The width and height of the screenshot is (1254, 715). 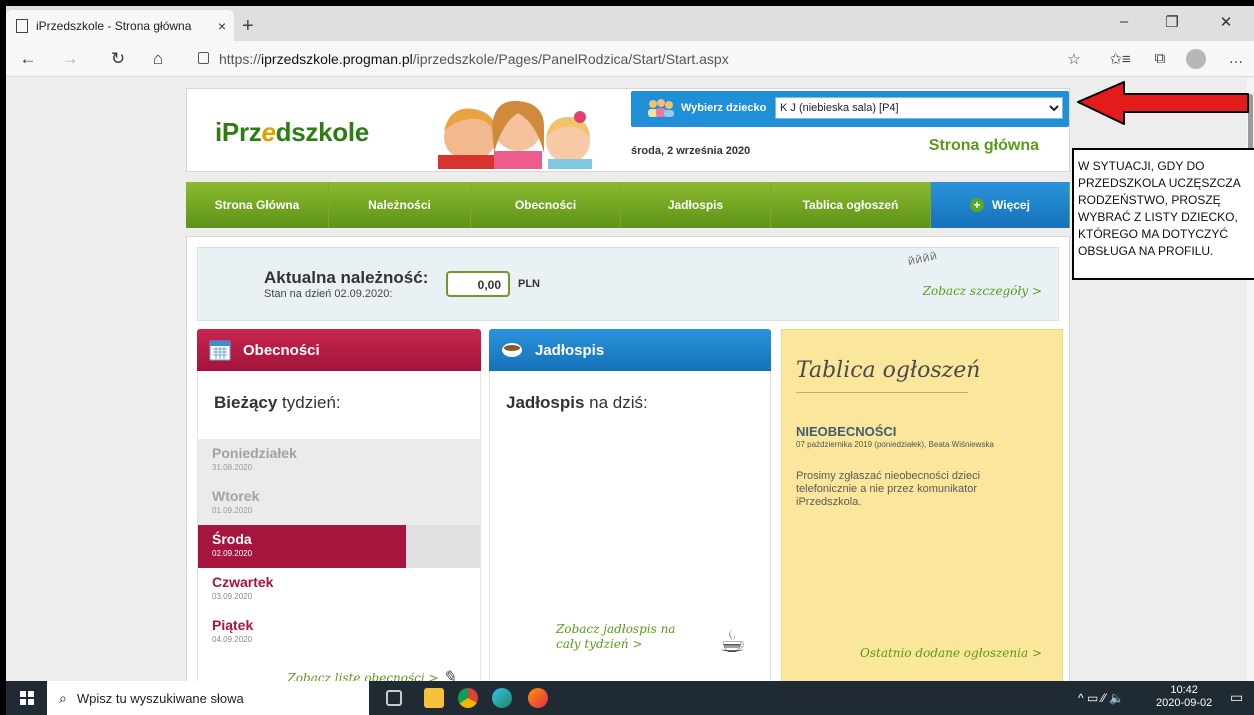 I want to click on more-label: Więcej, so click(x=1011, y=205).